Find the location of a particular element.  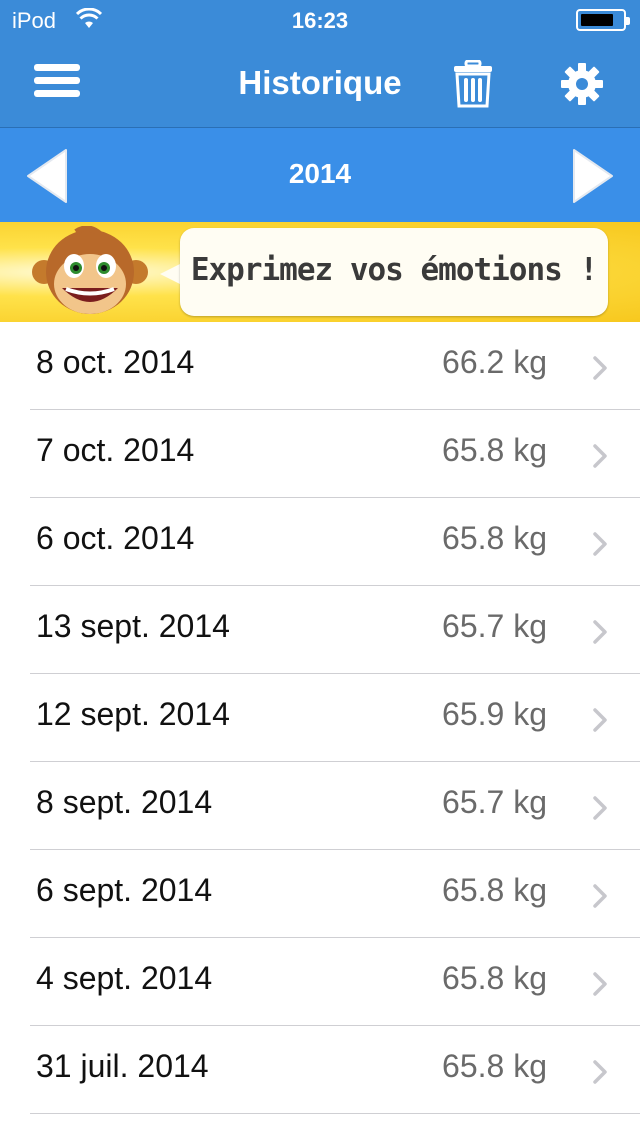

navigation-bar: Historique is located at coordinates (320, 84).